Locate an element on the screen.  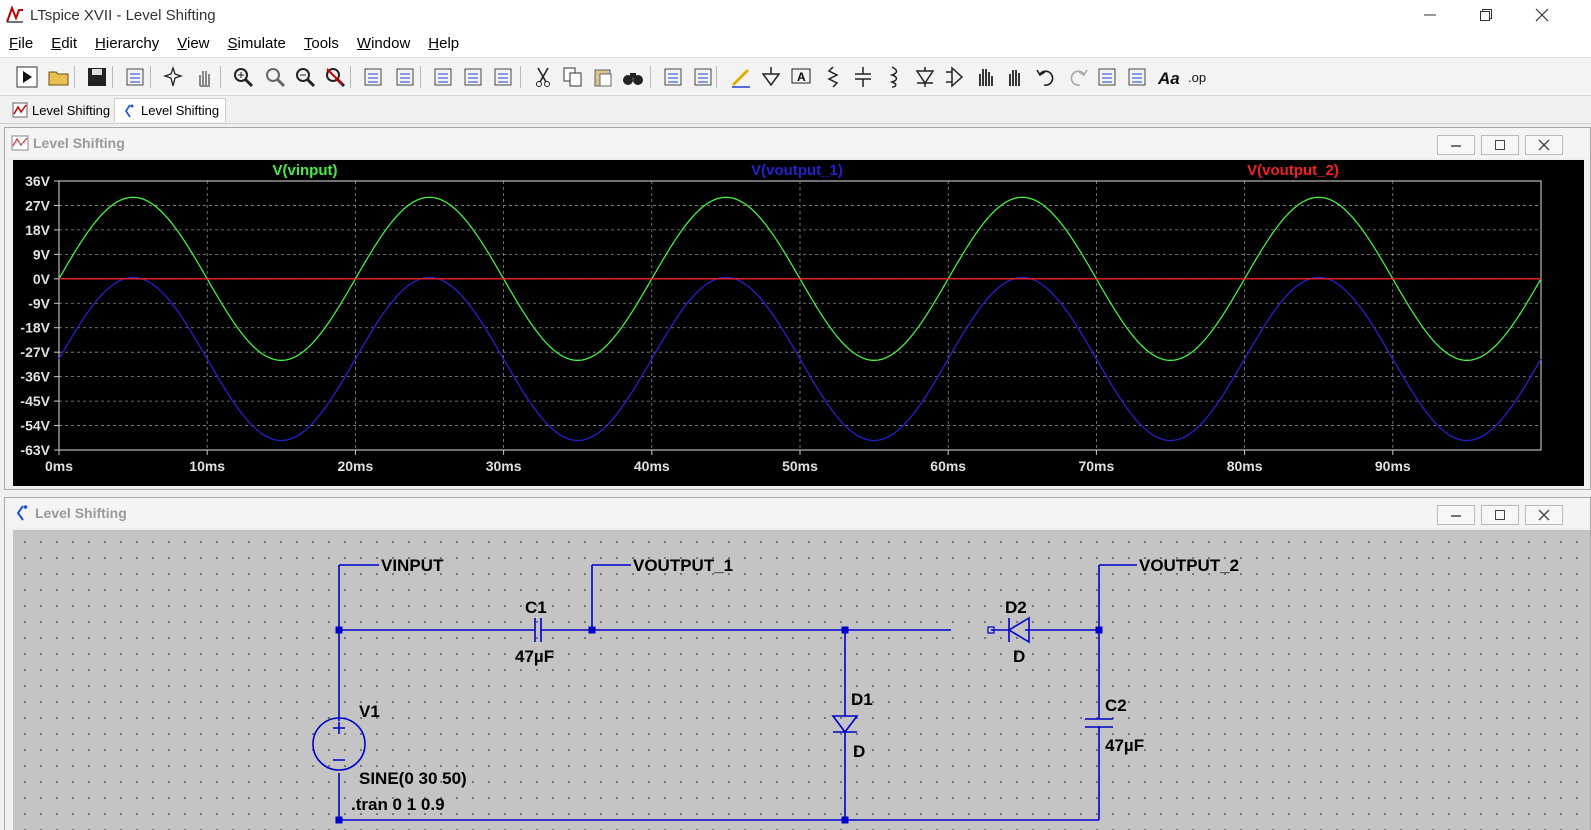
voltage-source-v1 is located at coordinates (339, 744).